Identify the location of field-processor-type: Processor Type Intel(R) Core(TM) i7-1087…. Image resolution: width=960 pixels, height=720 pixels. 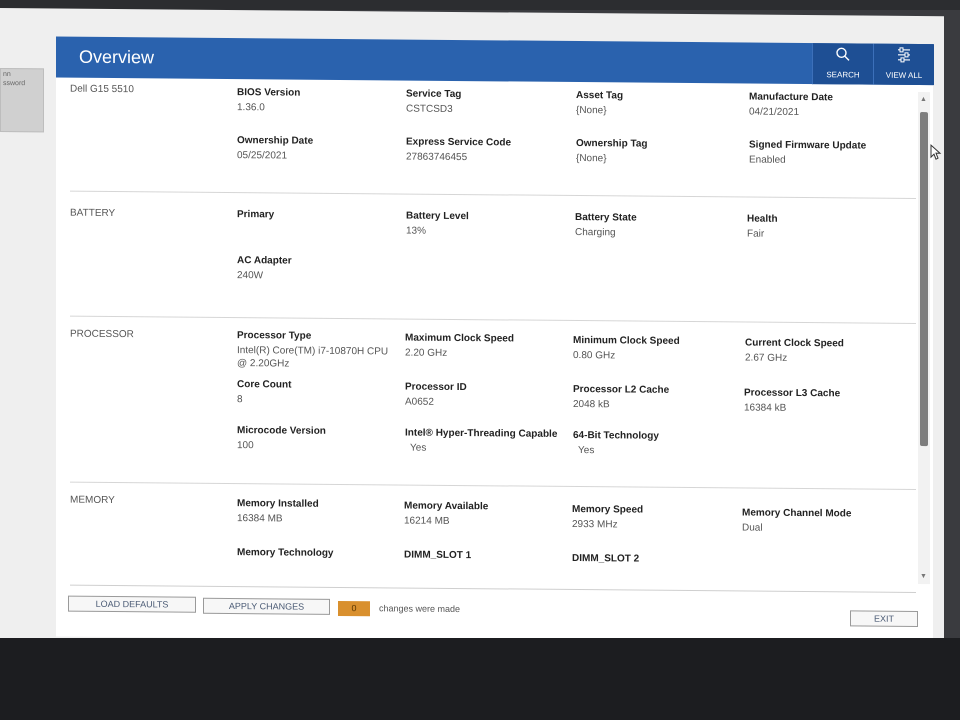
(313, 350).